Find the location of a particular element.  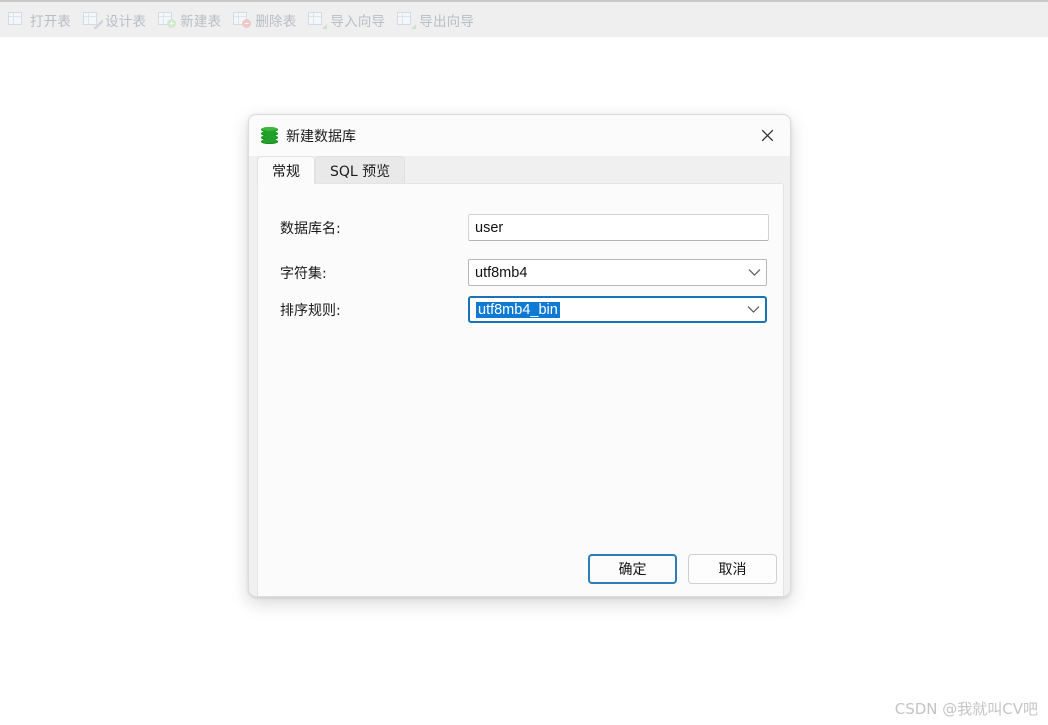

toolbar-item-label: 删除表 is located at coordinates (276, 21).